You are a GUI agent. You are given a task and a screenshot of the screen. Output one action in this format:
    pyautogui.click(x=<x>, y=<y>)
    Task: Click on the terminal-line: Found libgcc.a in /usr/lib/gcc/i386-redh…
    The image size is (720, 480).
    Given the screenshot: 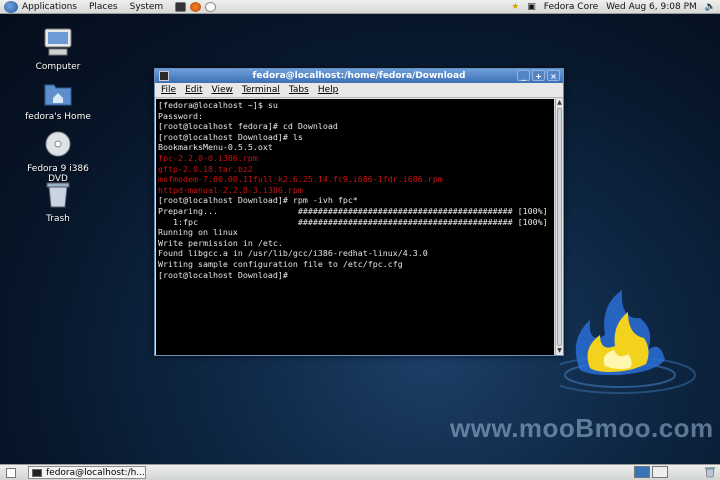 What is the action you would take?
    pyautogui.click(x=293, y=253)
    